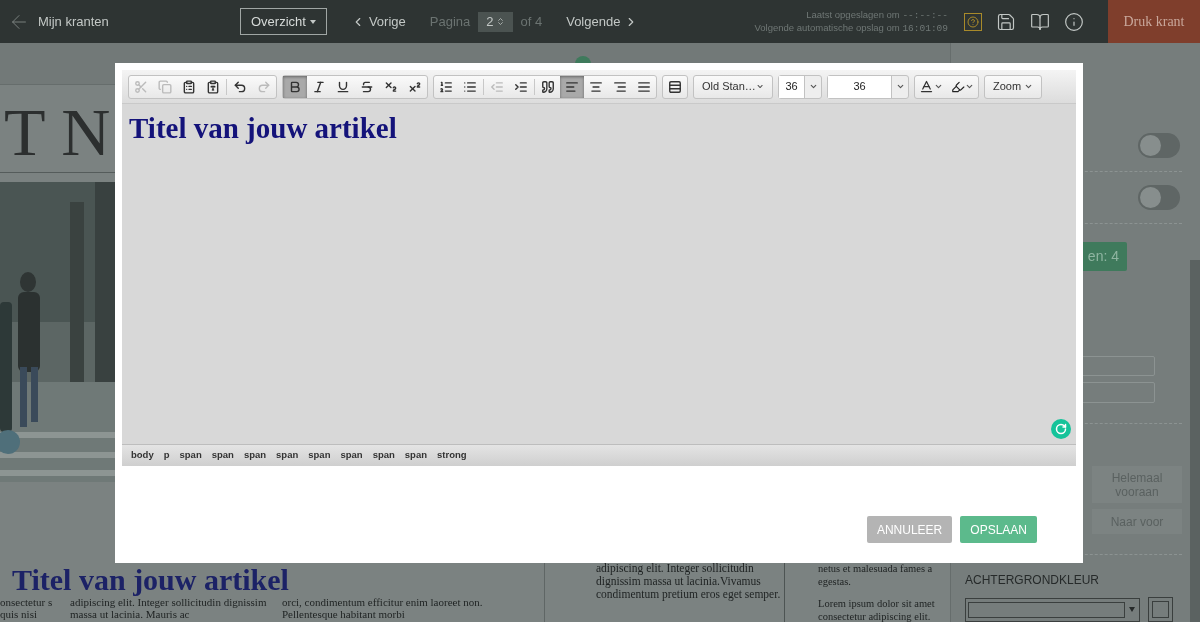  What do you see at coordinates (470, 86) in the screenshot?
I see `bullet-list-icon` at bounding box center [470, 86].